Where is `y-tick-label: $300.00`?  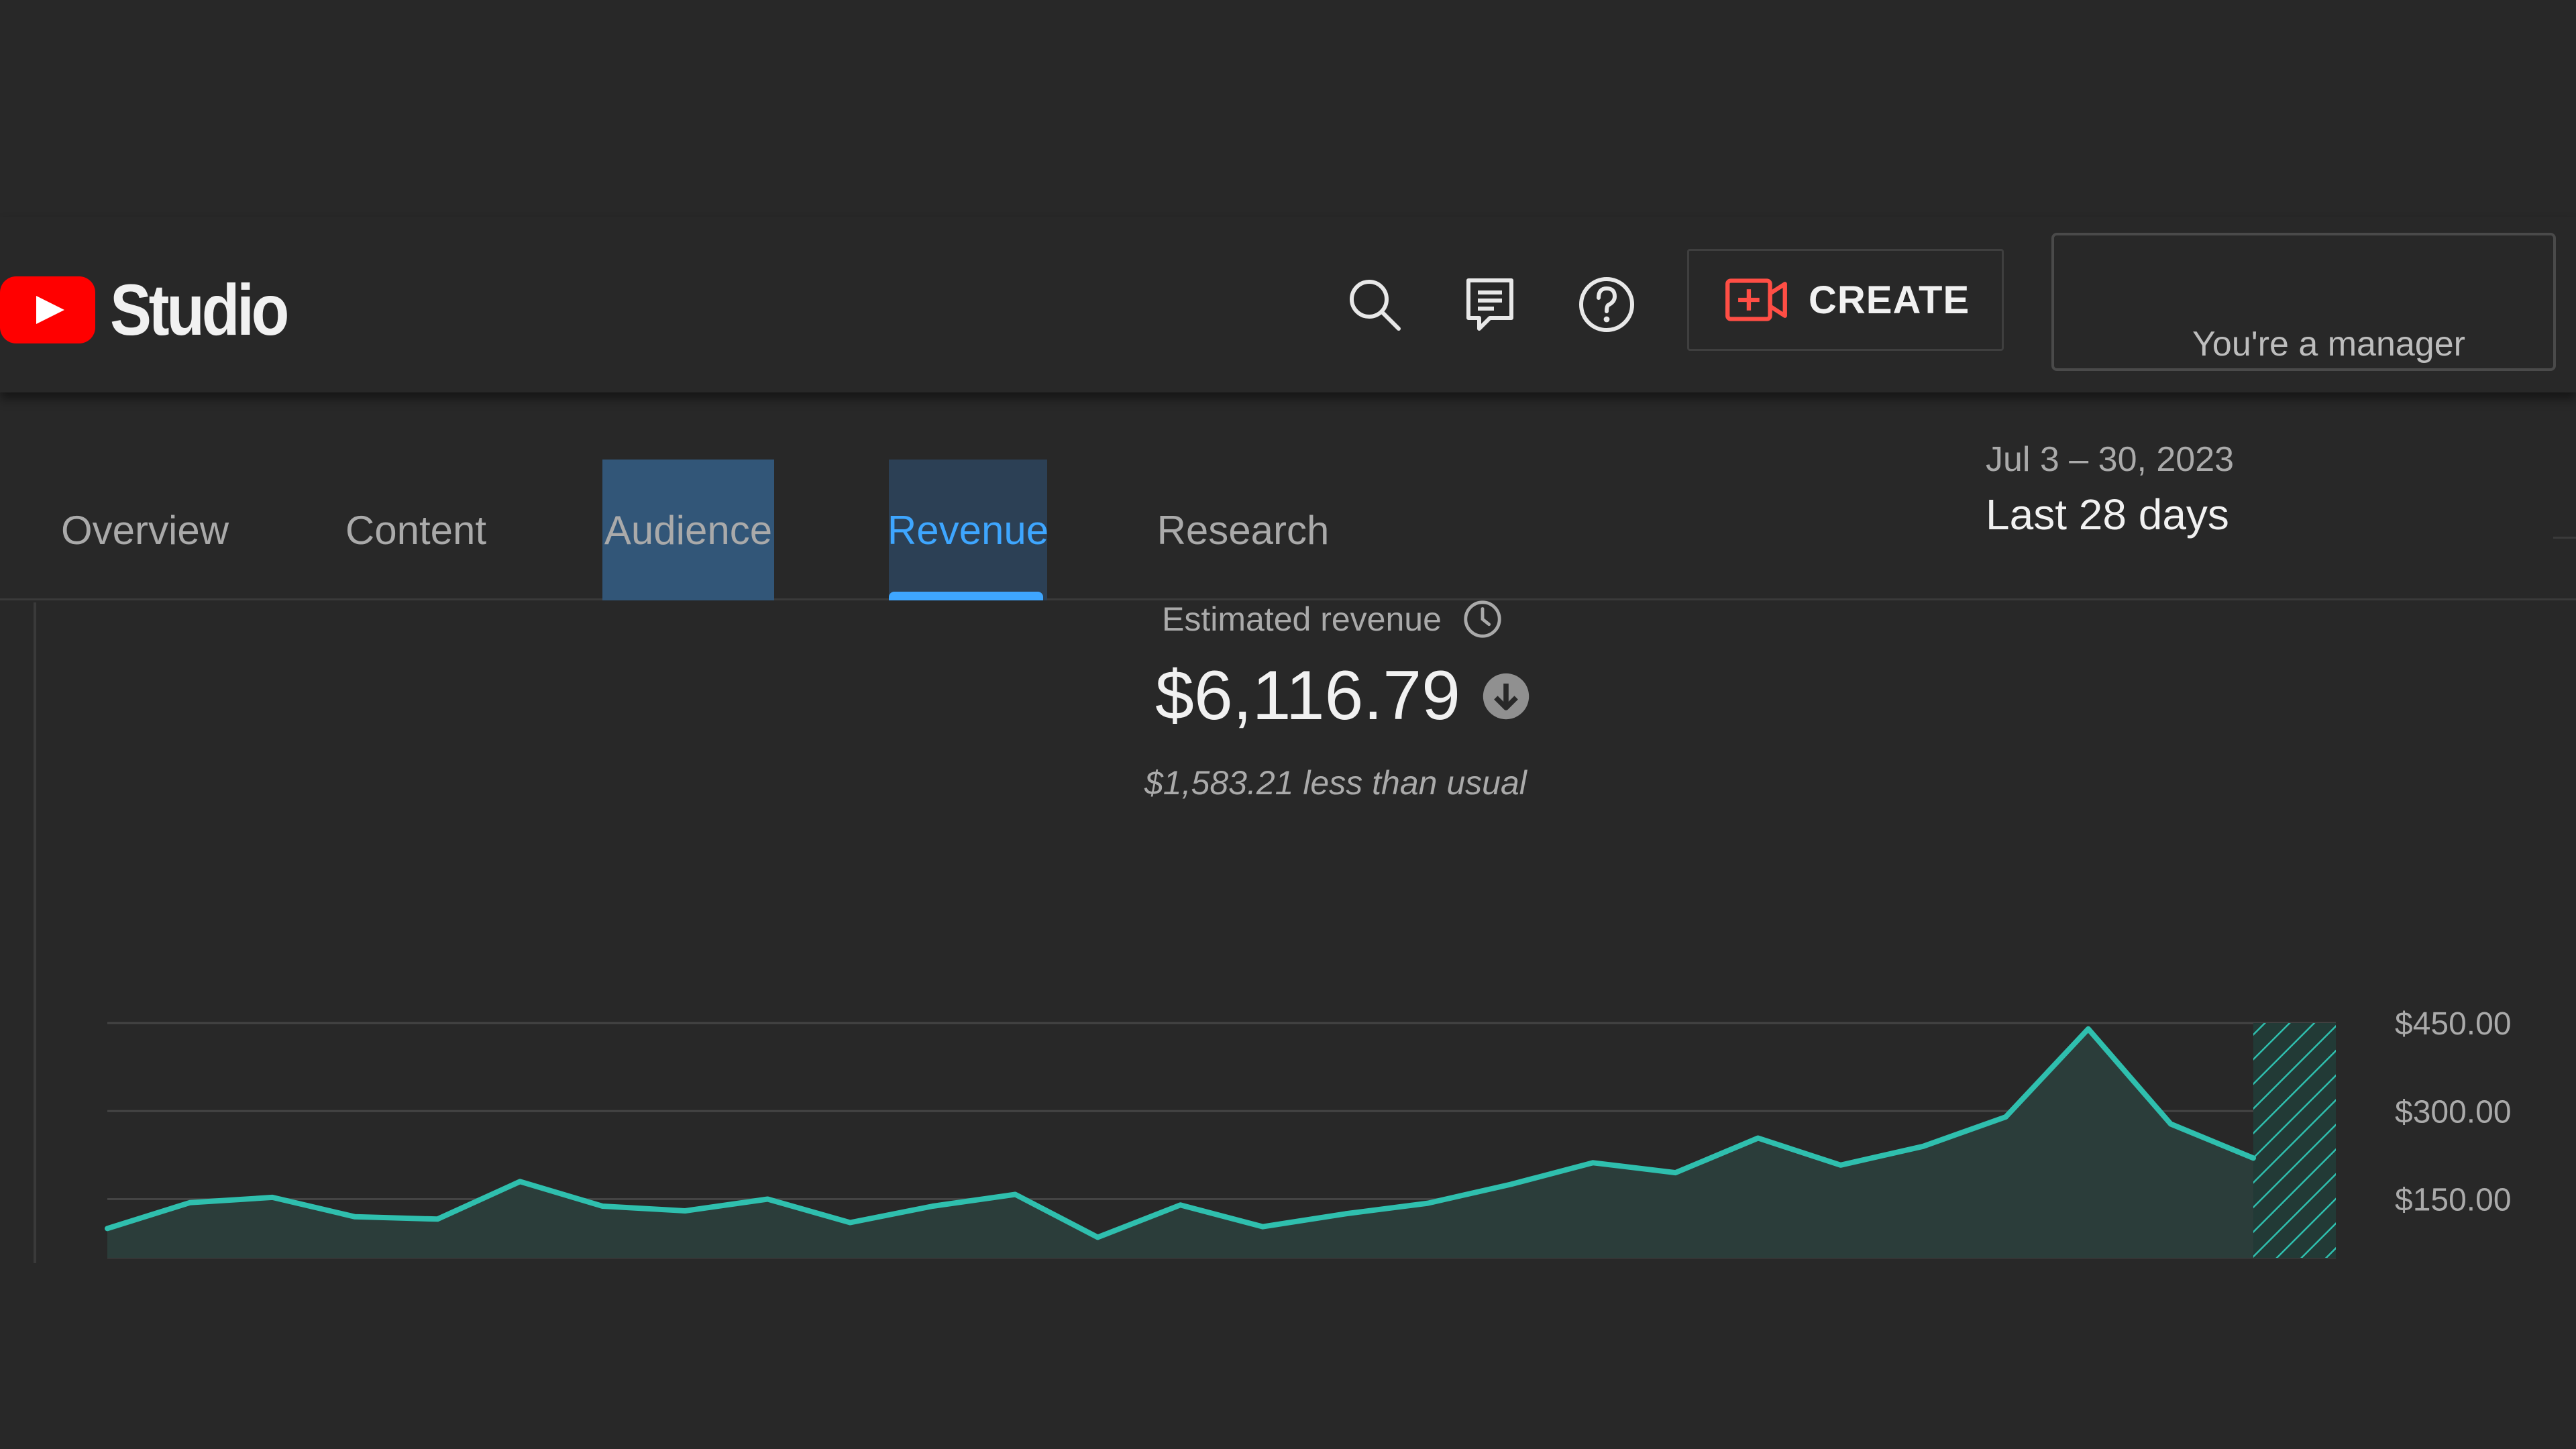 y-tick-label: $300.00 is located at coordinates (2453, 1112).